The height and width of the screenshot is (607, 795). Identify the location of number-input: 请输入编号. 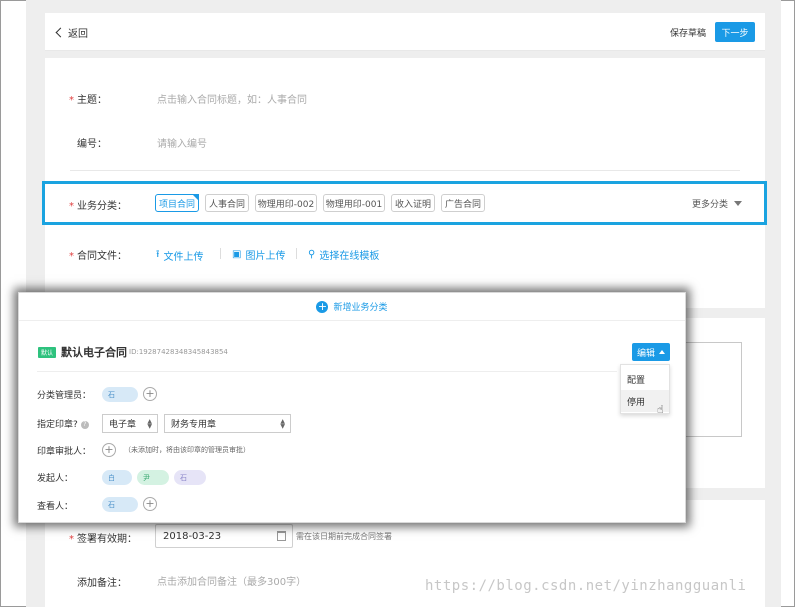
(182, 142).